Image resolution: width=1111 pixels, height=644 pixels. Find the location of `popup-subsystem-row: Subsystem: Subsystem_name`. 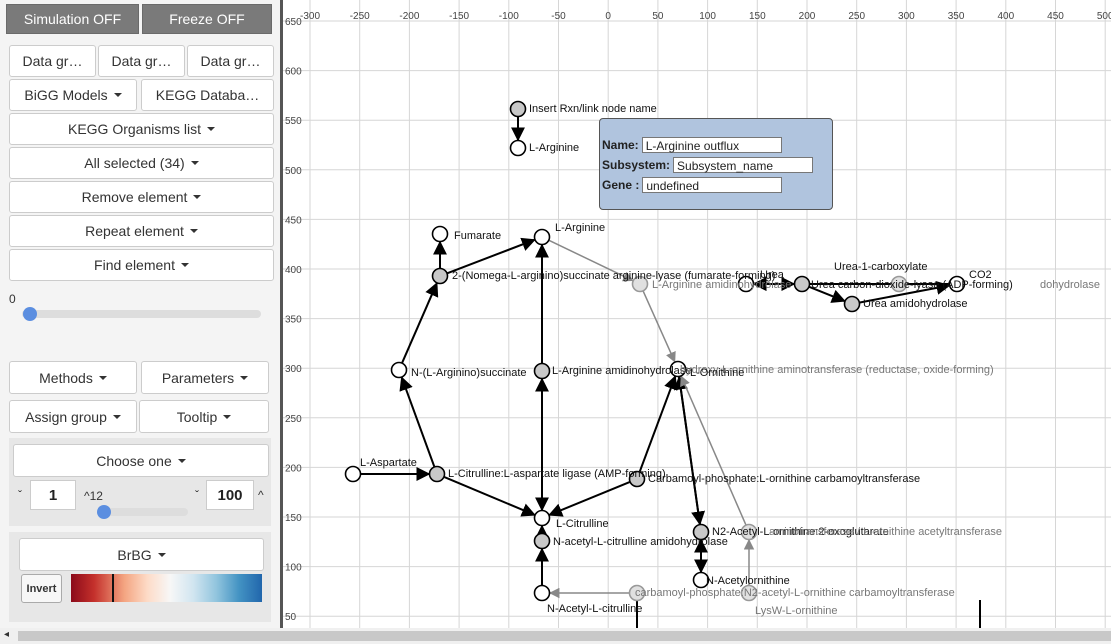

popup-subsystem-row: Subsystem: Subsystem_name is located at coordinates (708, 165).